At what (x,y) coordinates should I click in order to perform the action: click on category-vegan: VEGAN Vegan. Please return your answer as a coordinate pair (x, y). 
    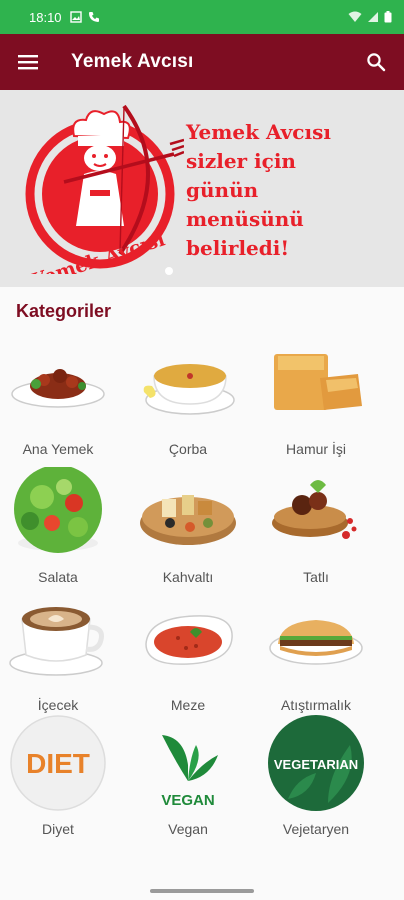
    Looking at the image, I should click on (188, 783).